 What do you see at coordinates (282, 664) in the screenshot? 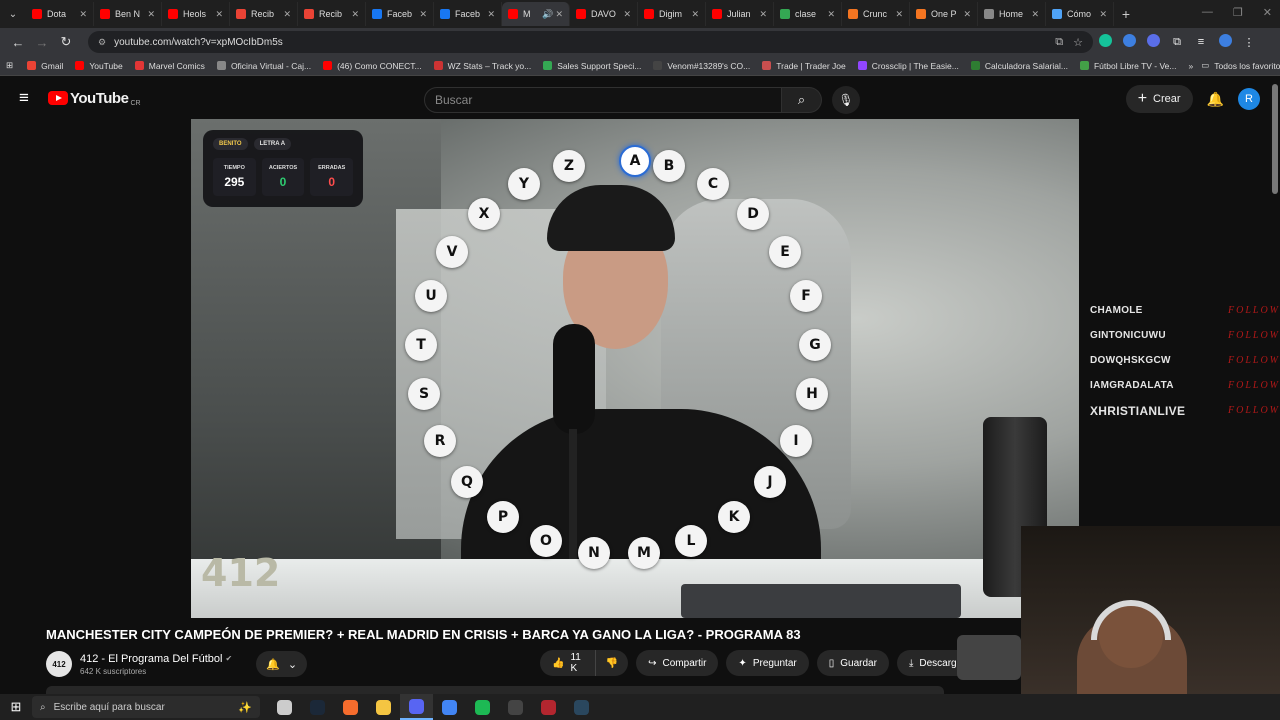
I see `subscription-bell-button: 🔔 ⌄` at bounding box center [282, 664].